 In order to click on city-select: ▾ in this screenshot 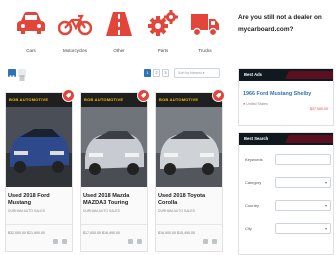, I will do `click(303, 228)`.